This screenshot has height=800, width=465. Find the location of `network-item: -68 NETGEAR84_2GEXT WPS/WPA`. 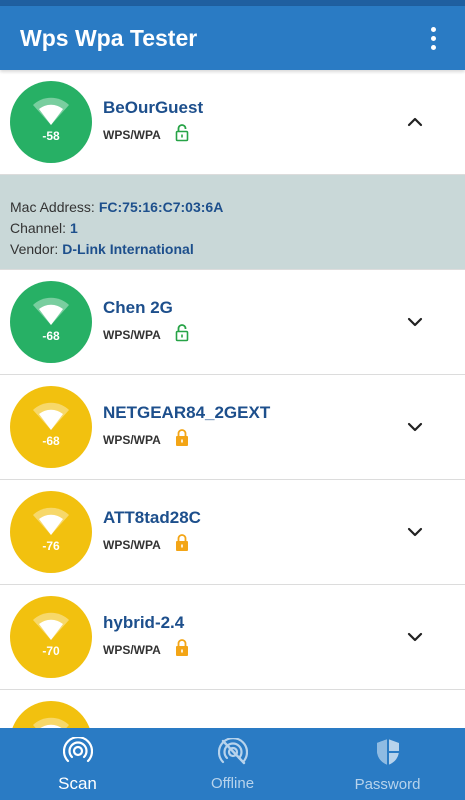

network-item: -68 NETGEAR84_2GEXT WPS/WPA is located at coordinates (232, 427).